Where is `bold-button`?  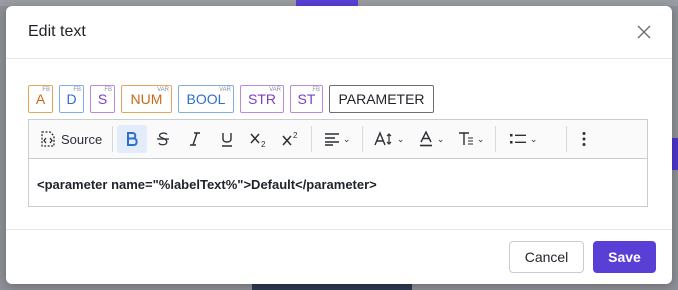 bold-button is located at coordinates (132, 139).